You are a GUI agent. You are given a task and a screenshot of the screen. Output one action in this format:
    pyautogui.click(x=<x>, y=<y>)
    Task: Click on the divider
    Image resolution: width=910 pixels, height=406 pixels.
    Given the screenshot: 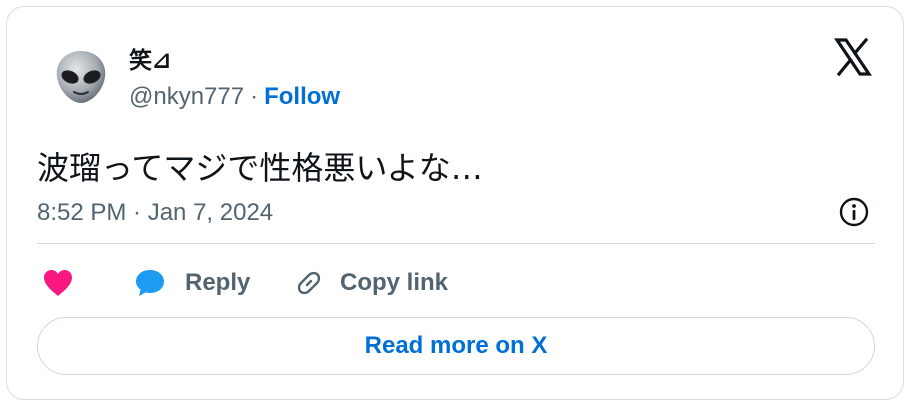 What is the action you would take?
    pyautogui.click(x=456, y=243)
    